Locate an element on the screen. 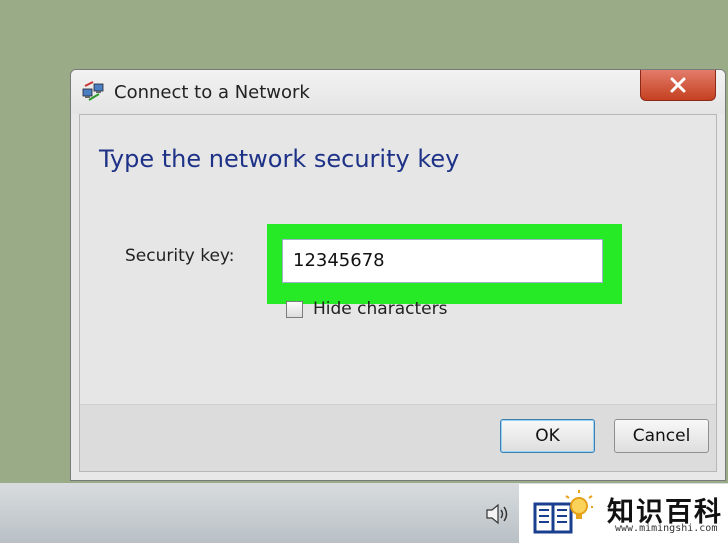  ok-button: OK is located at coordinates (547, 436).